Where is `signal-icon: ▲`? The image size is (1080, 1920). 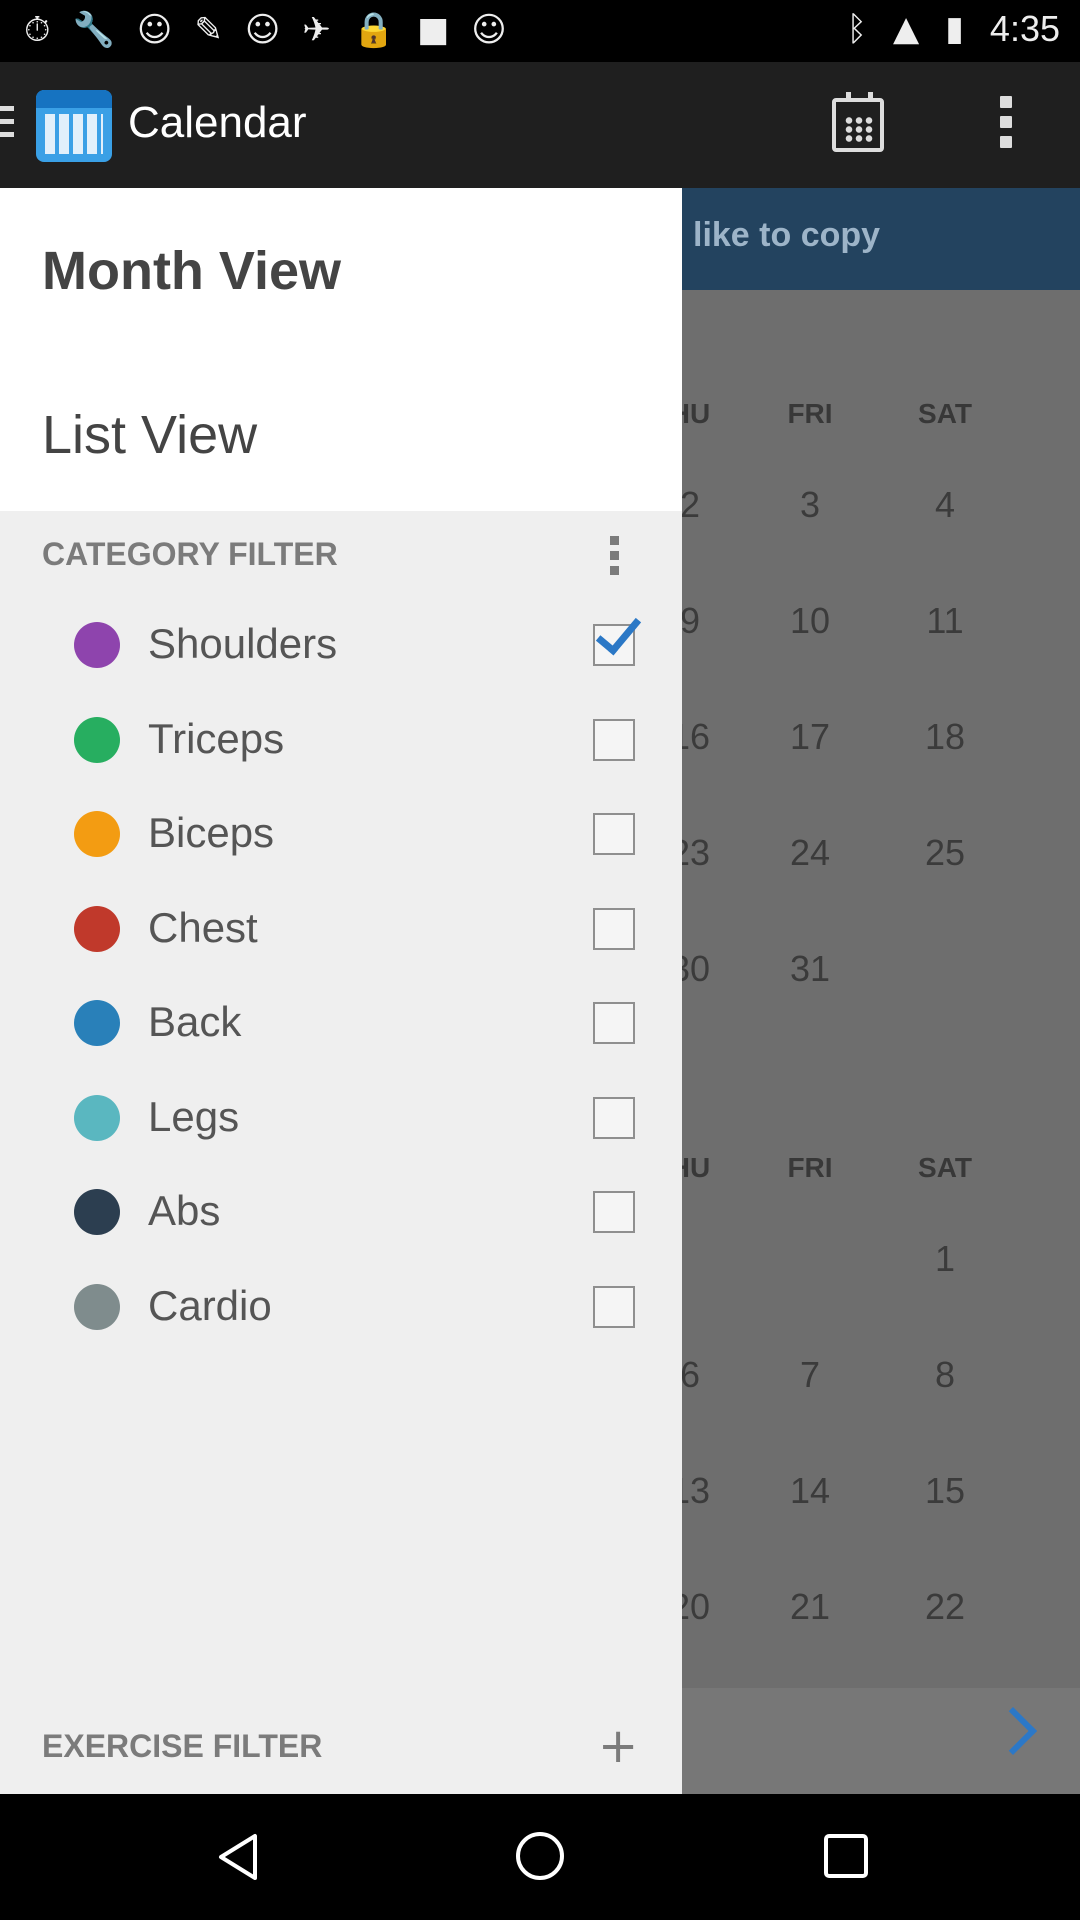 signal-icon: ▲ is located at coordinates (906, 29).